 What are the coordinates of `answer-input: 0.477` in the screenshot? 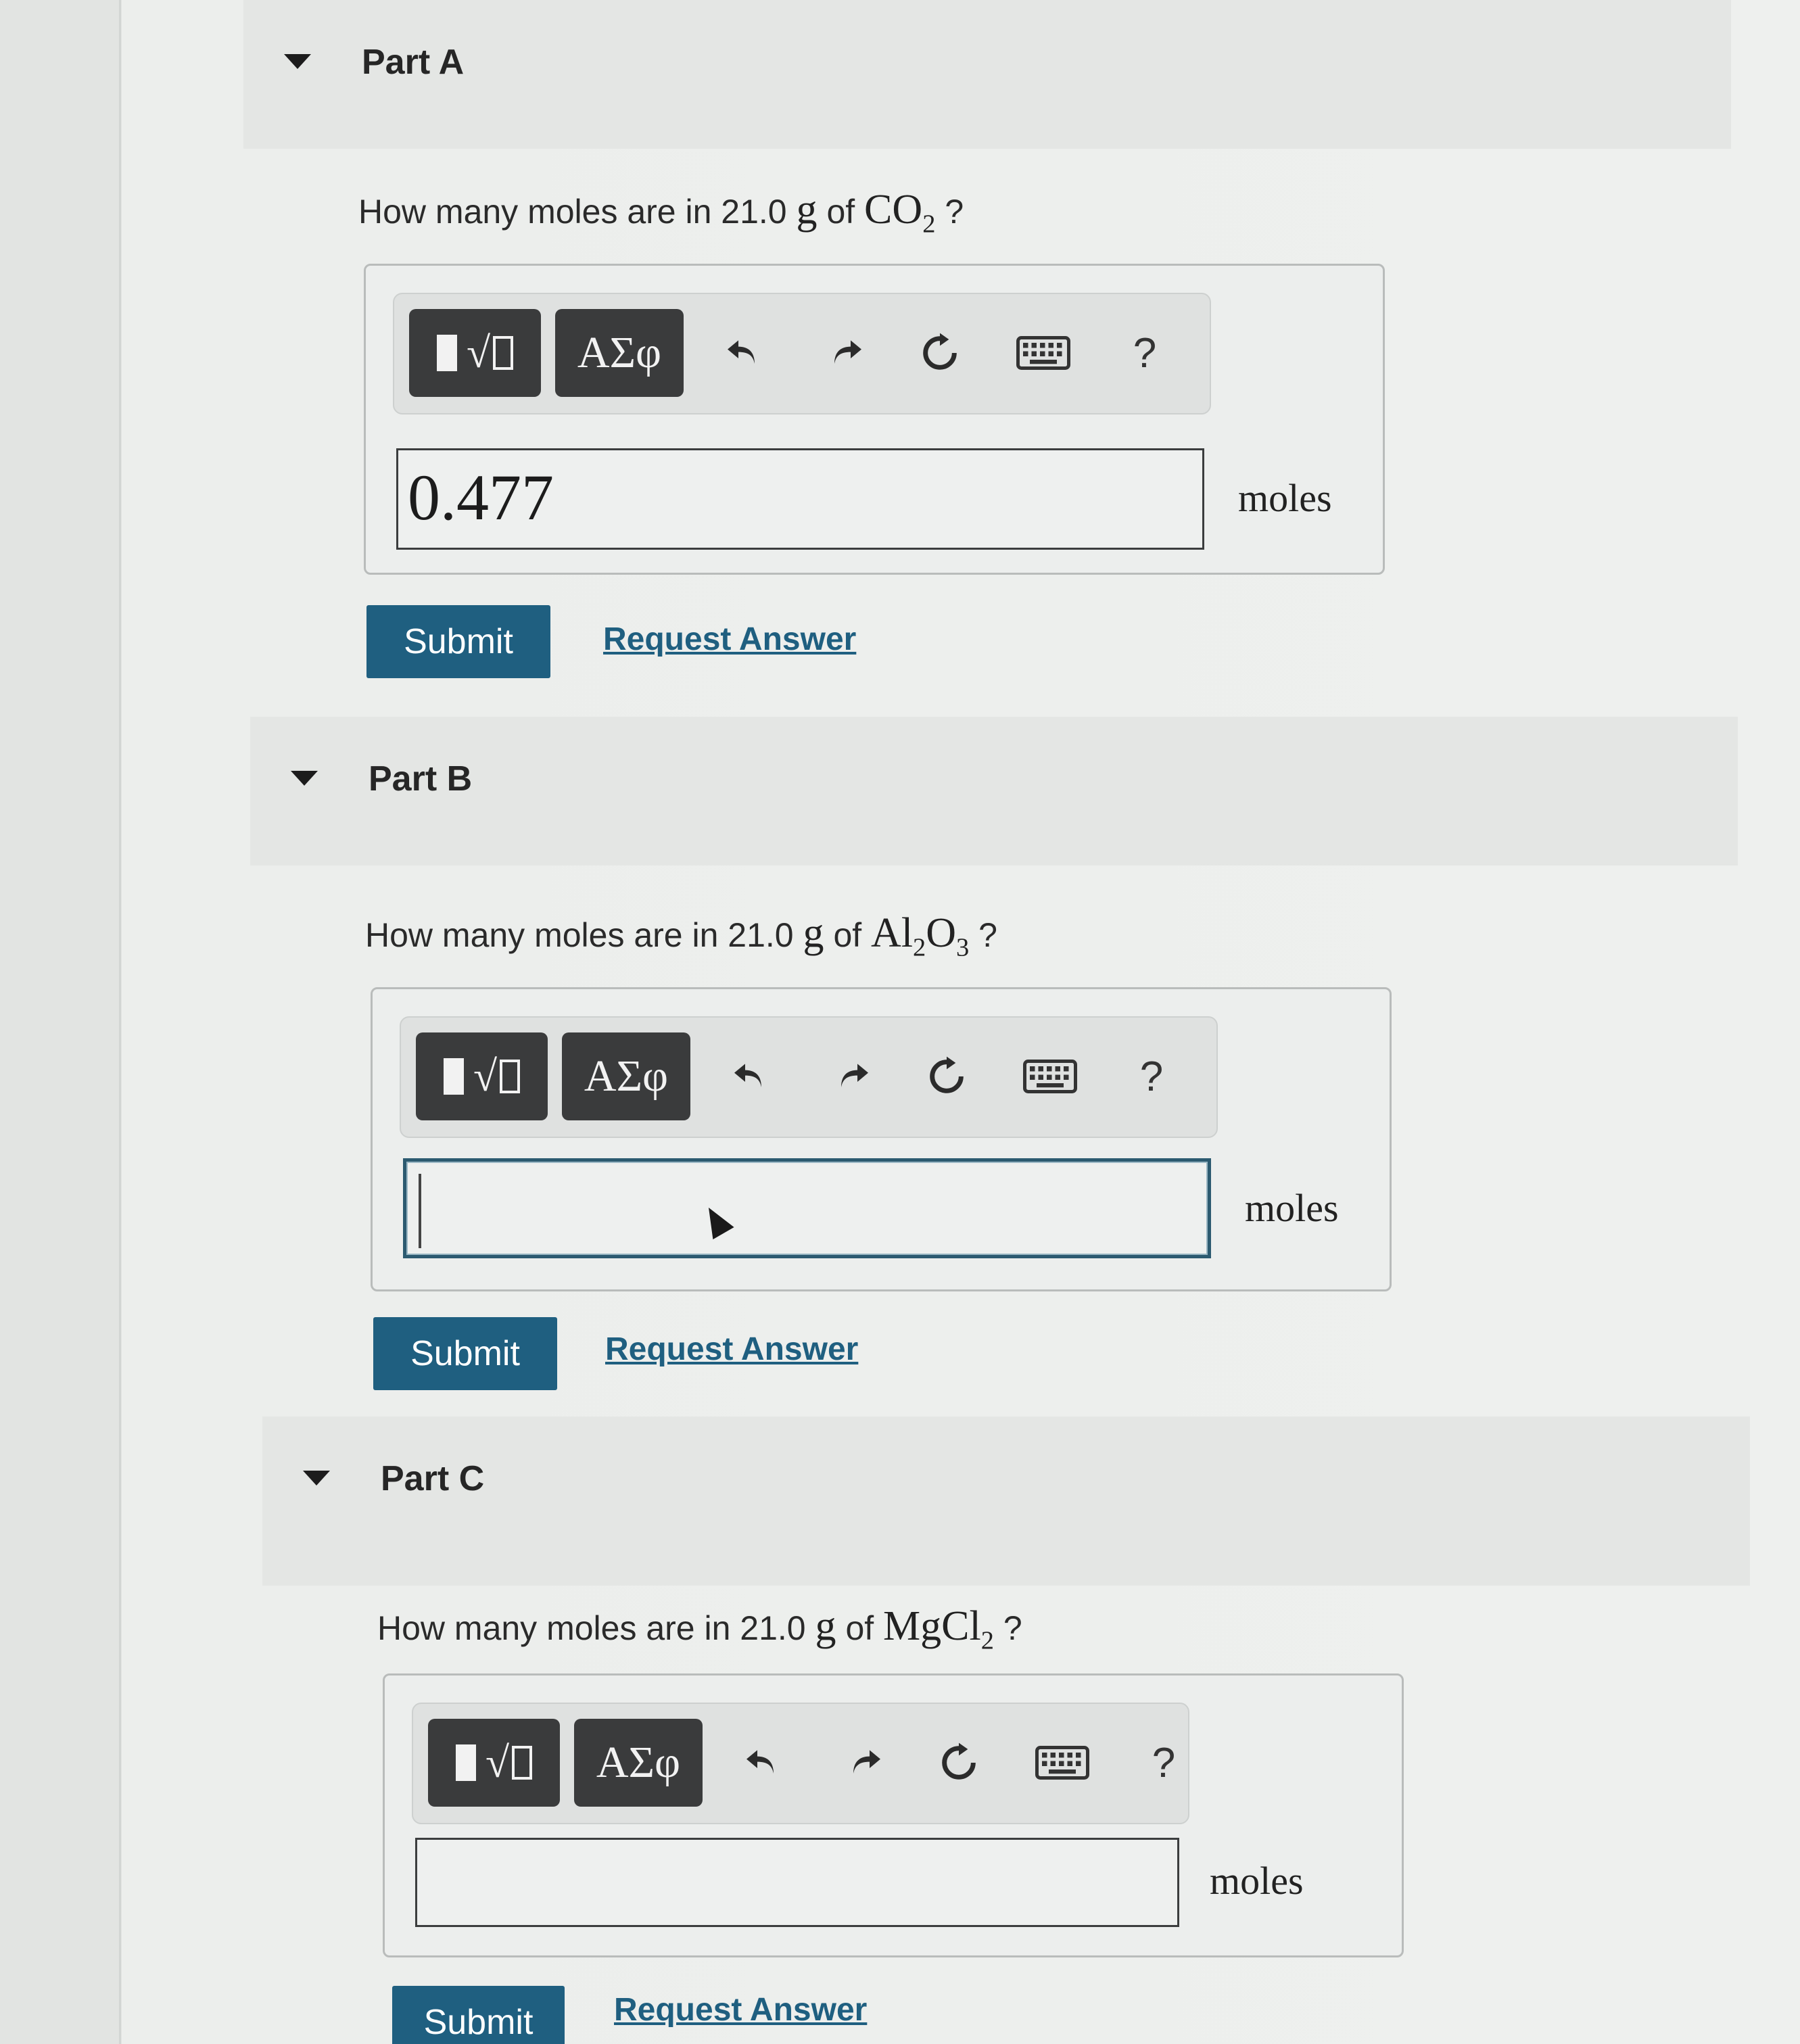 It's located at (800, 499).